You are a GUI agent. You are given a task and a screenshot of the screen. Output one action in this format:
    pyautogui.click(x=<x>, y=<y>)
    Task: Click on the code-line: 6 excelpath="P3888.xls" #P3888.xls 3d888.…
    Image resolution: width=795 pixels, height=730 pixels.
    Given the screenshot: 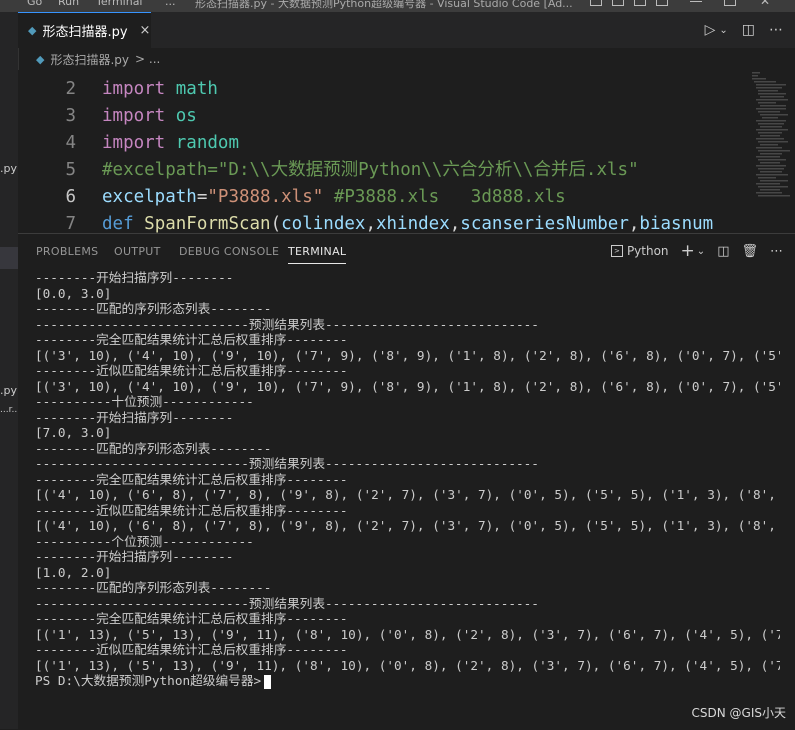 What is the action you would take?
    pyautogui.click(x=380, y=197)
    